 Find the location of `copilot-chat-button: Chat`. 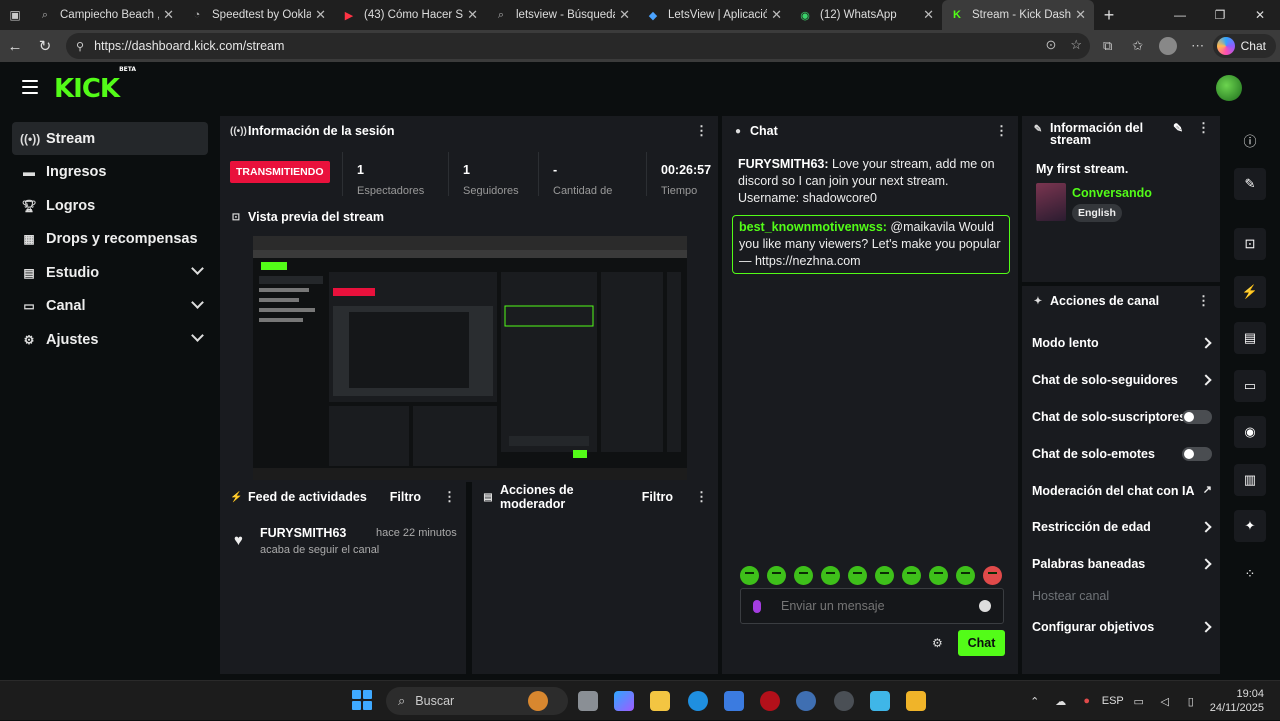

copilot-chat-button: Chat is located at coordinates (1244, 46).